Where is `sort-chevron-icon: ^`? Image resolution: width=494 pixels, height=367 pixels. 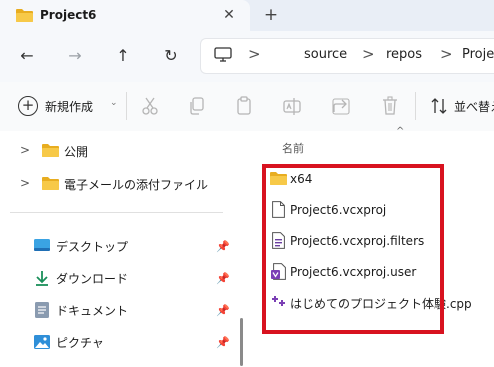 sort-chevron-icon: ^ is located at coordinates (400, 131).